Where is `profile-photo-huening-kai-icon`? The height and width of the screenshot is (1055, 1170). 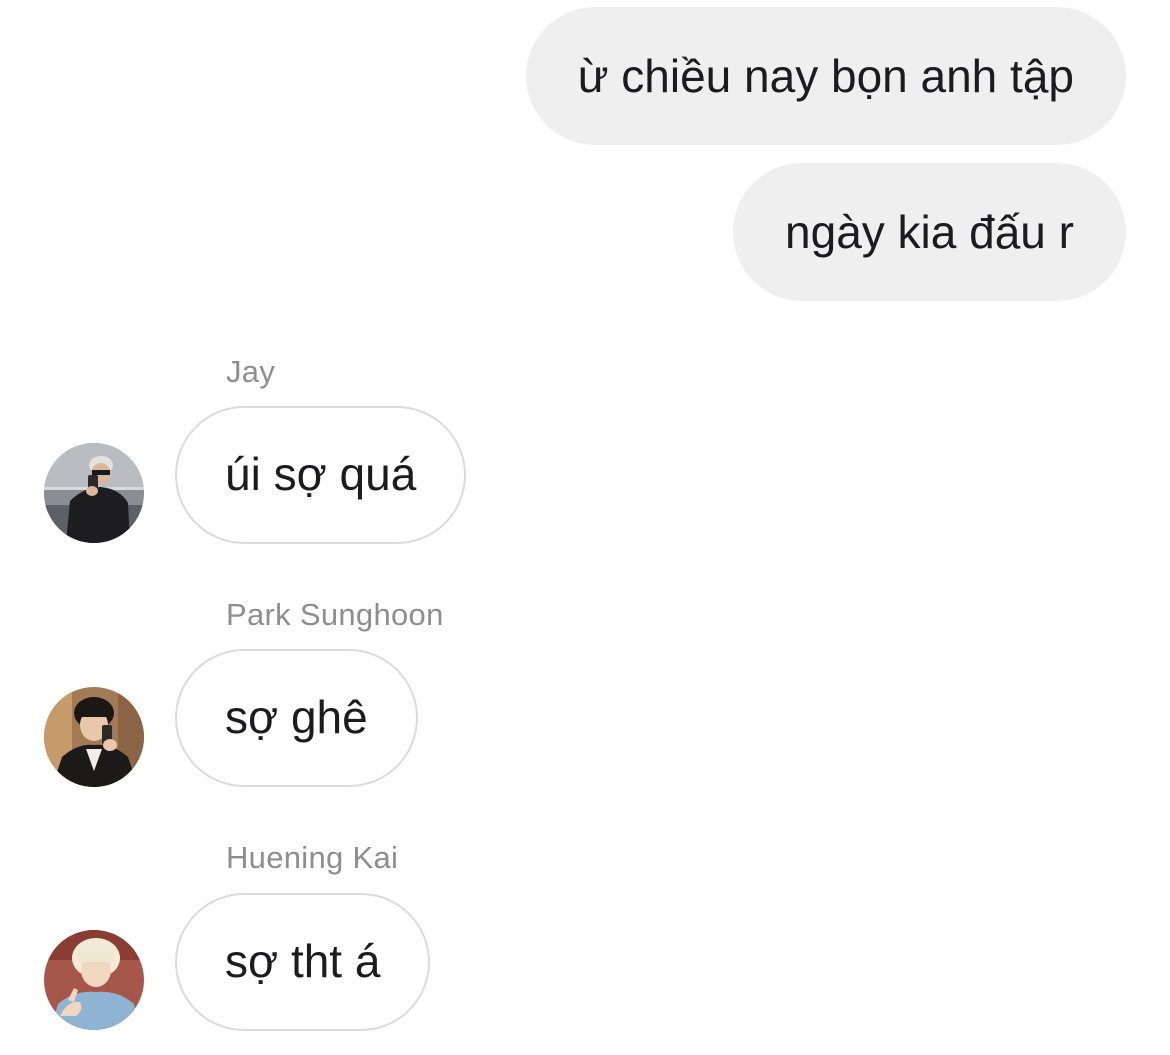
profile-photo-huening-kai-icon is located at coordinates (94, 980).